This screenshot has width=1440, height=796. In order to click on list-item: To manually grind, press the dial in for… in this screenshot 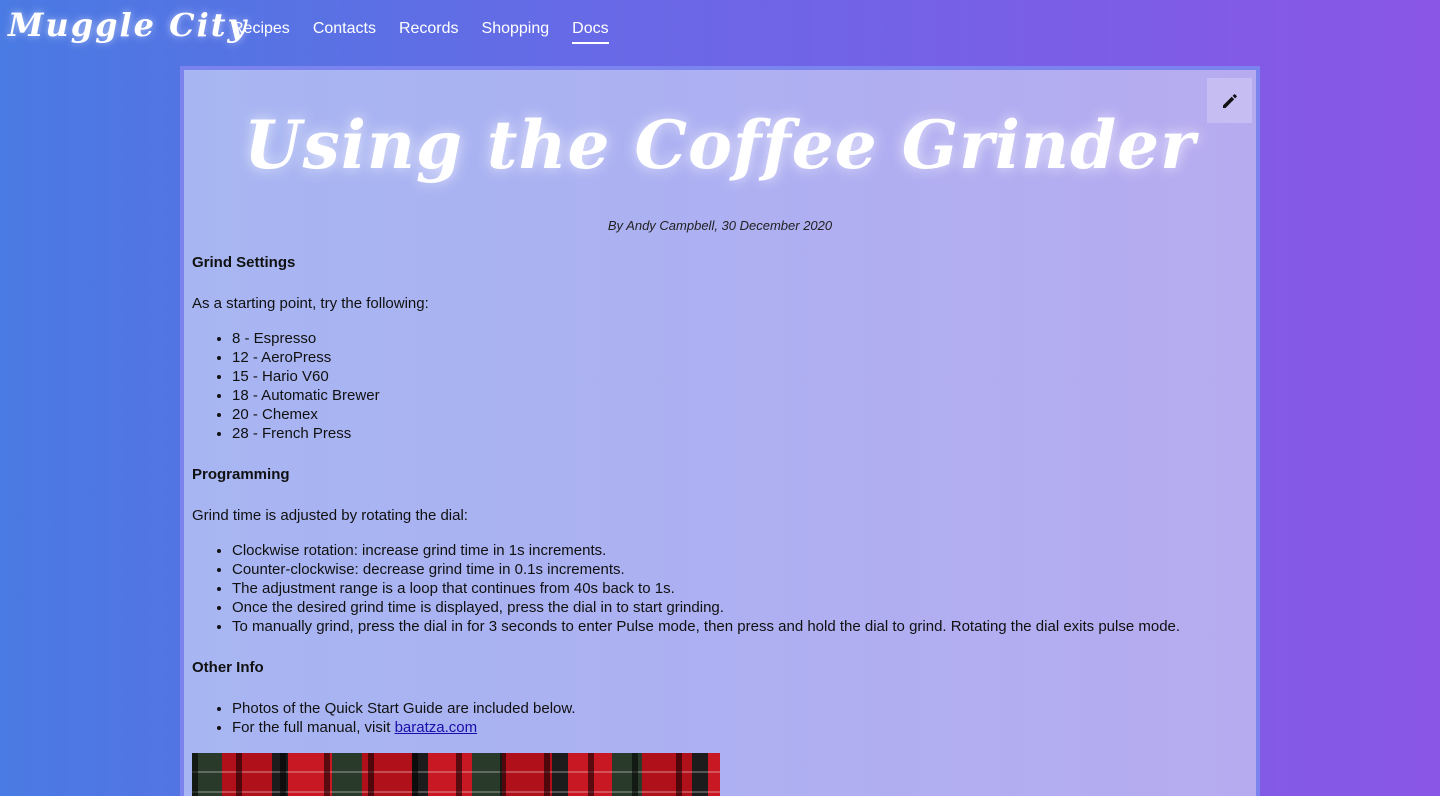, I will do `click(740, 626)`.